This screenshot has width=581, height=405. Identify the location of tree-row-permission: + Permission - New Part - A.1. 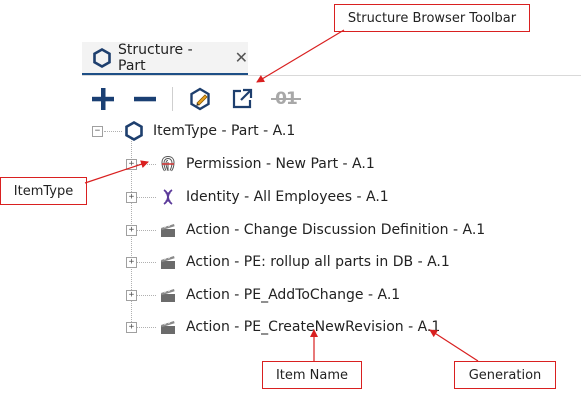
(250, 164).